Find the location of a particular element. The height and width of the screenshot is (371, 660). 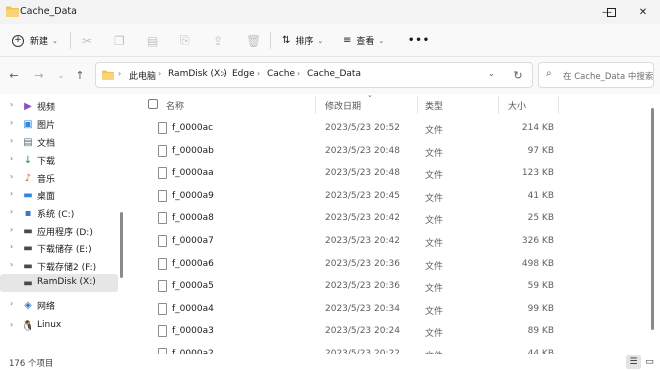

recent-locations-button: ⌄ is located at coordinates (61, 75).